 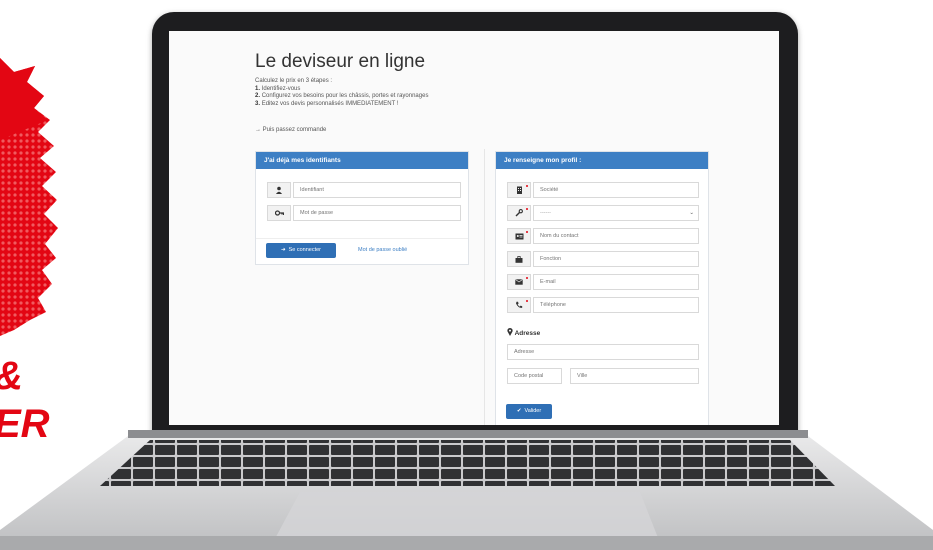 What do you see at coordinates (294, 81) in the screenshot?
I see `intro-line: Calculez le prix en 3 étapes :` at bounding box center [294, 81].